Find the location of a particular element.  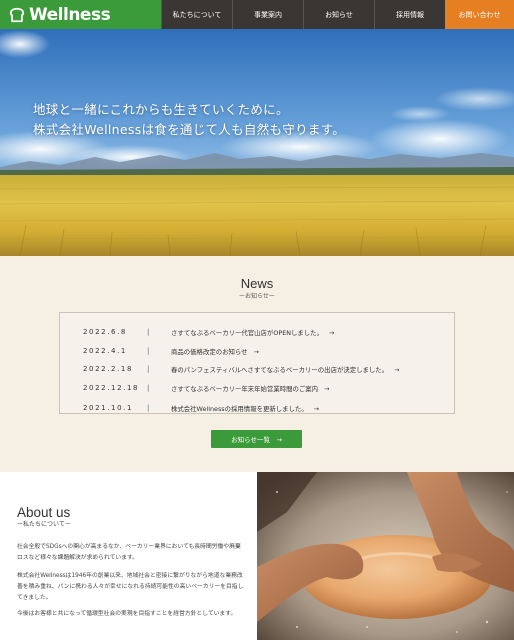

news-link: さすてなぶるベーカリー年末年始営業時間のご案内 → is located at coordinates (250, 388).